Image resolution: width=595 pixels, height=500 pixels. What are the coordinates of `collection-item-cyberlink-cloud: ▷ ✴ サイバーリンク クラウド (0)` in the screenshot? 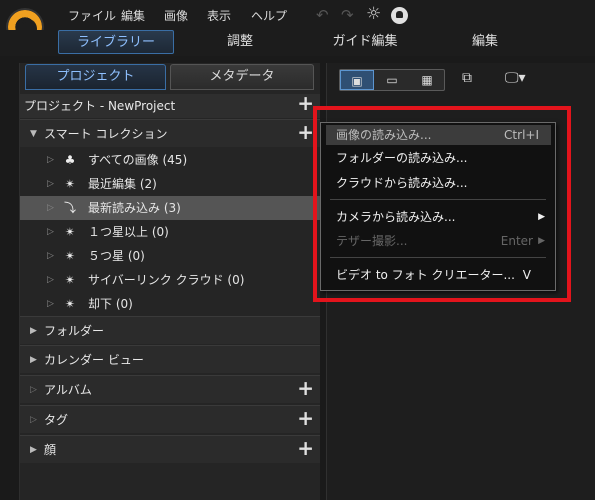 It's located at (170, 280).